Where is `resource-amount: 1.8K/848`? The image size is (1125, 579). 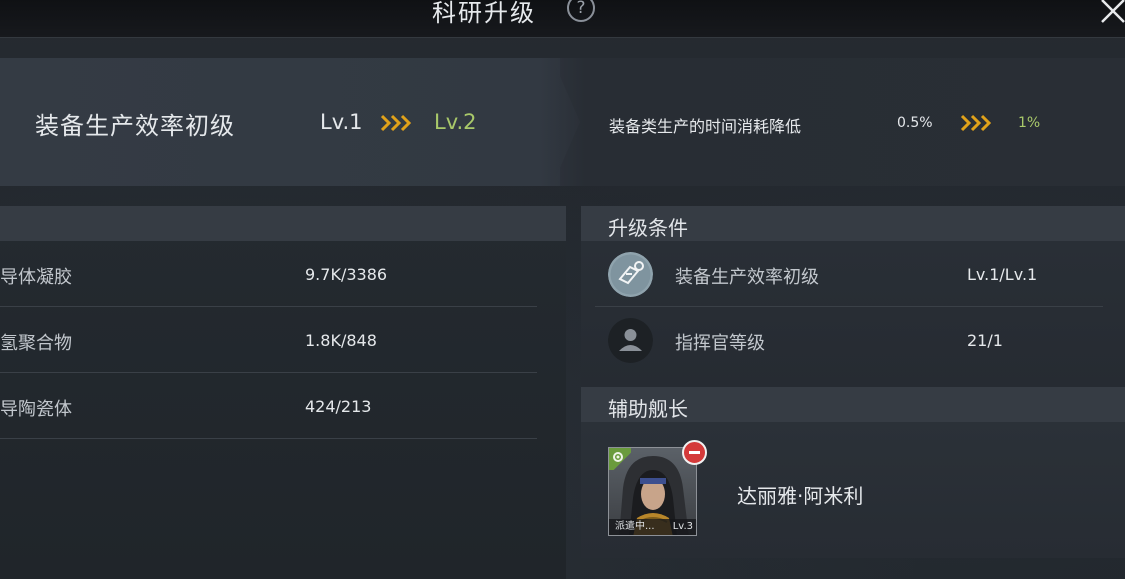 resource-amount: 1.8K/848 is located at coordinates (341, 340).